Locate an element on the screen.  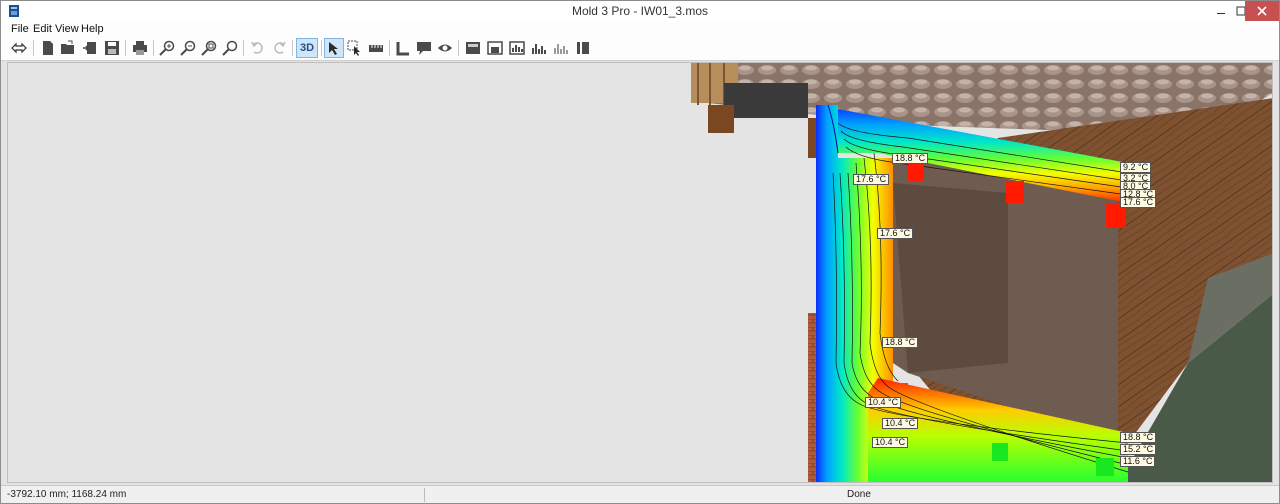
mesh-button is located at coordinates (495, 48).